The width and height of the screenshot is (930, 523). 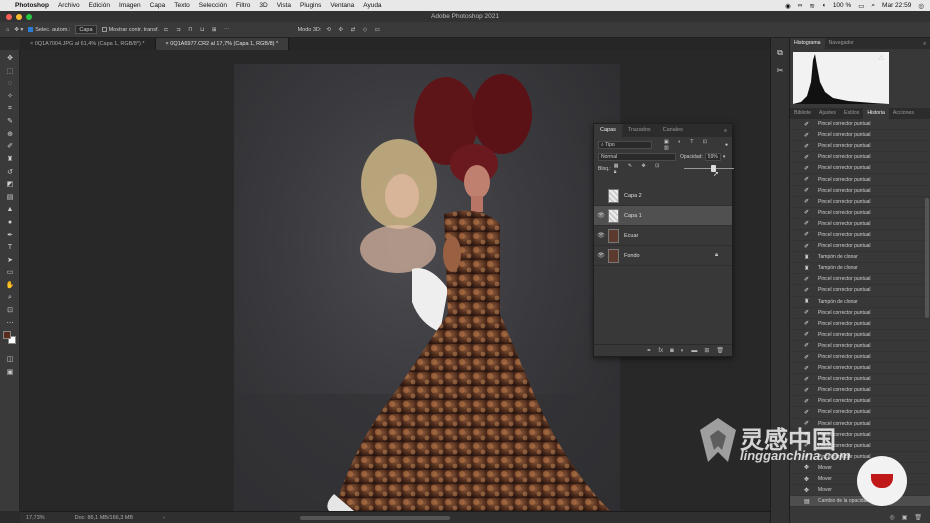 I want to click on add-mask-icon: ◙, so click(x=672, y=351).